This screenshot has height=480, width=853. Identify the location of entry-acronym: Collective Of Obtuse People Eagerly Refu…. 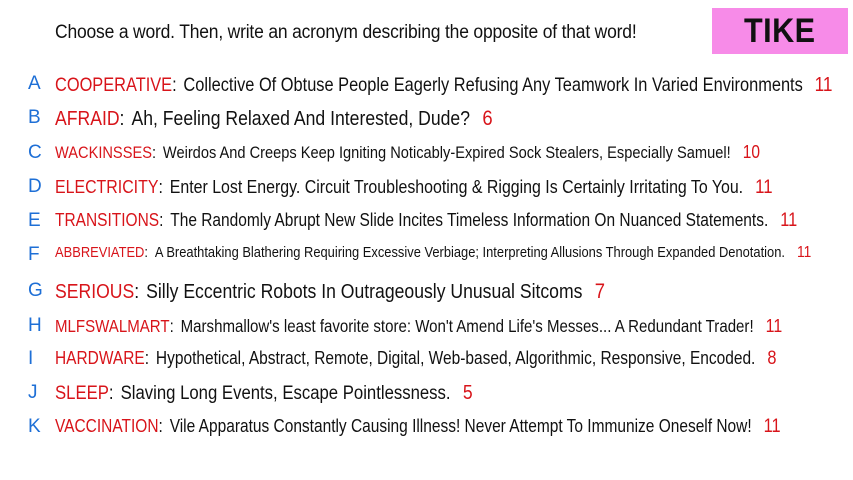
(493, 85).